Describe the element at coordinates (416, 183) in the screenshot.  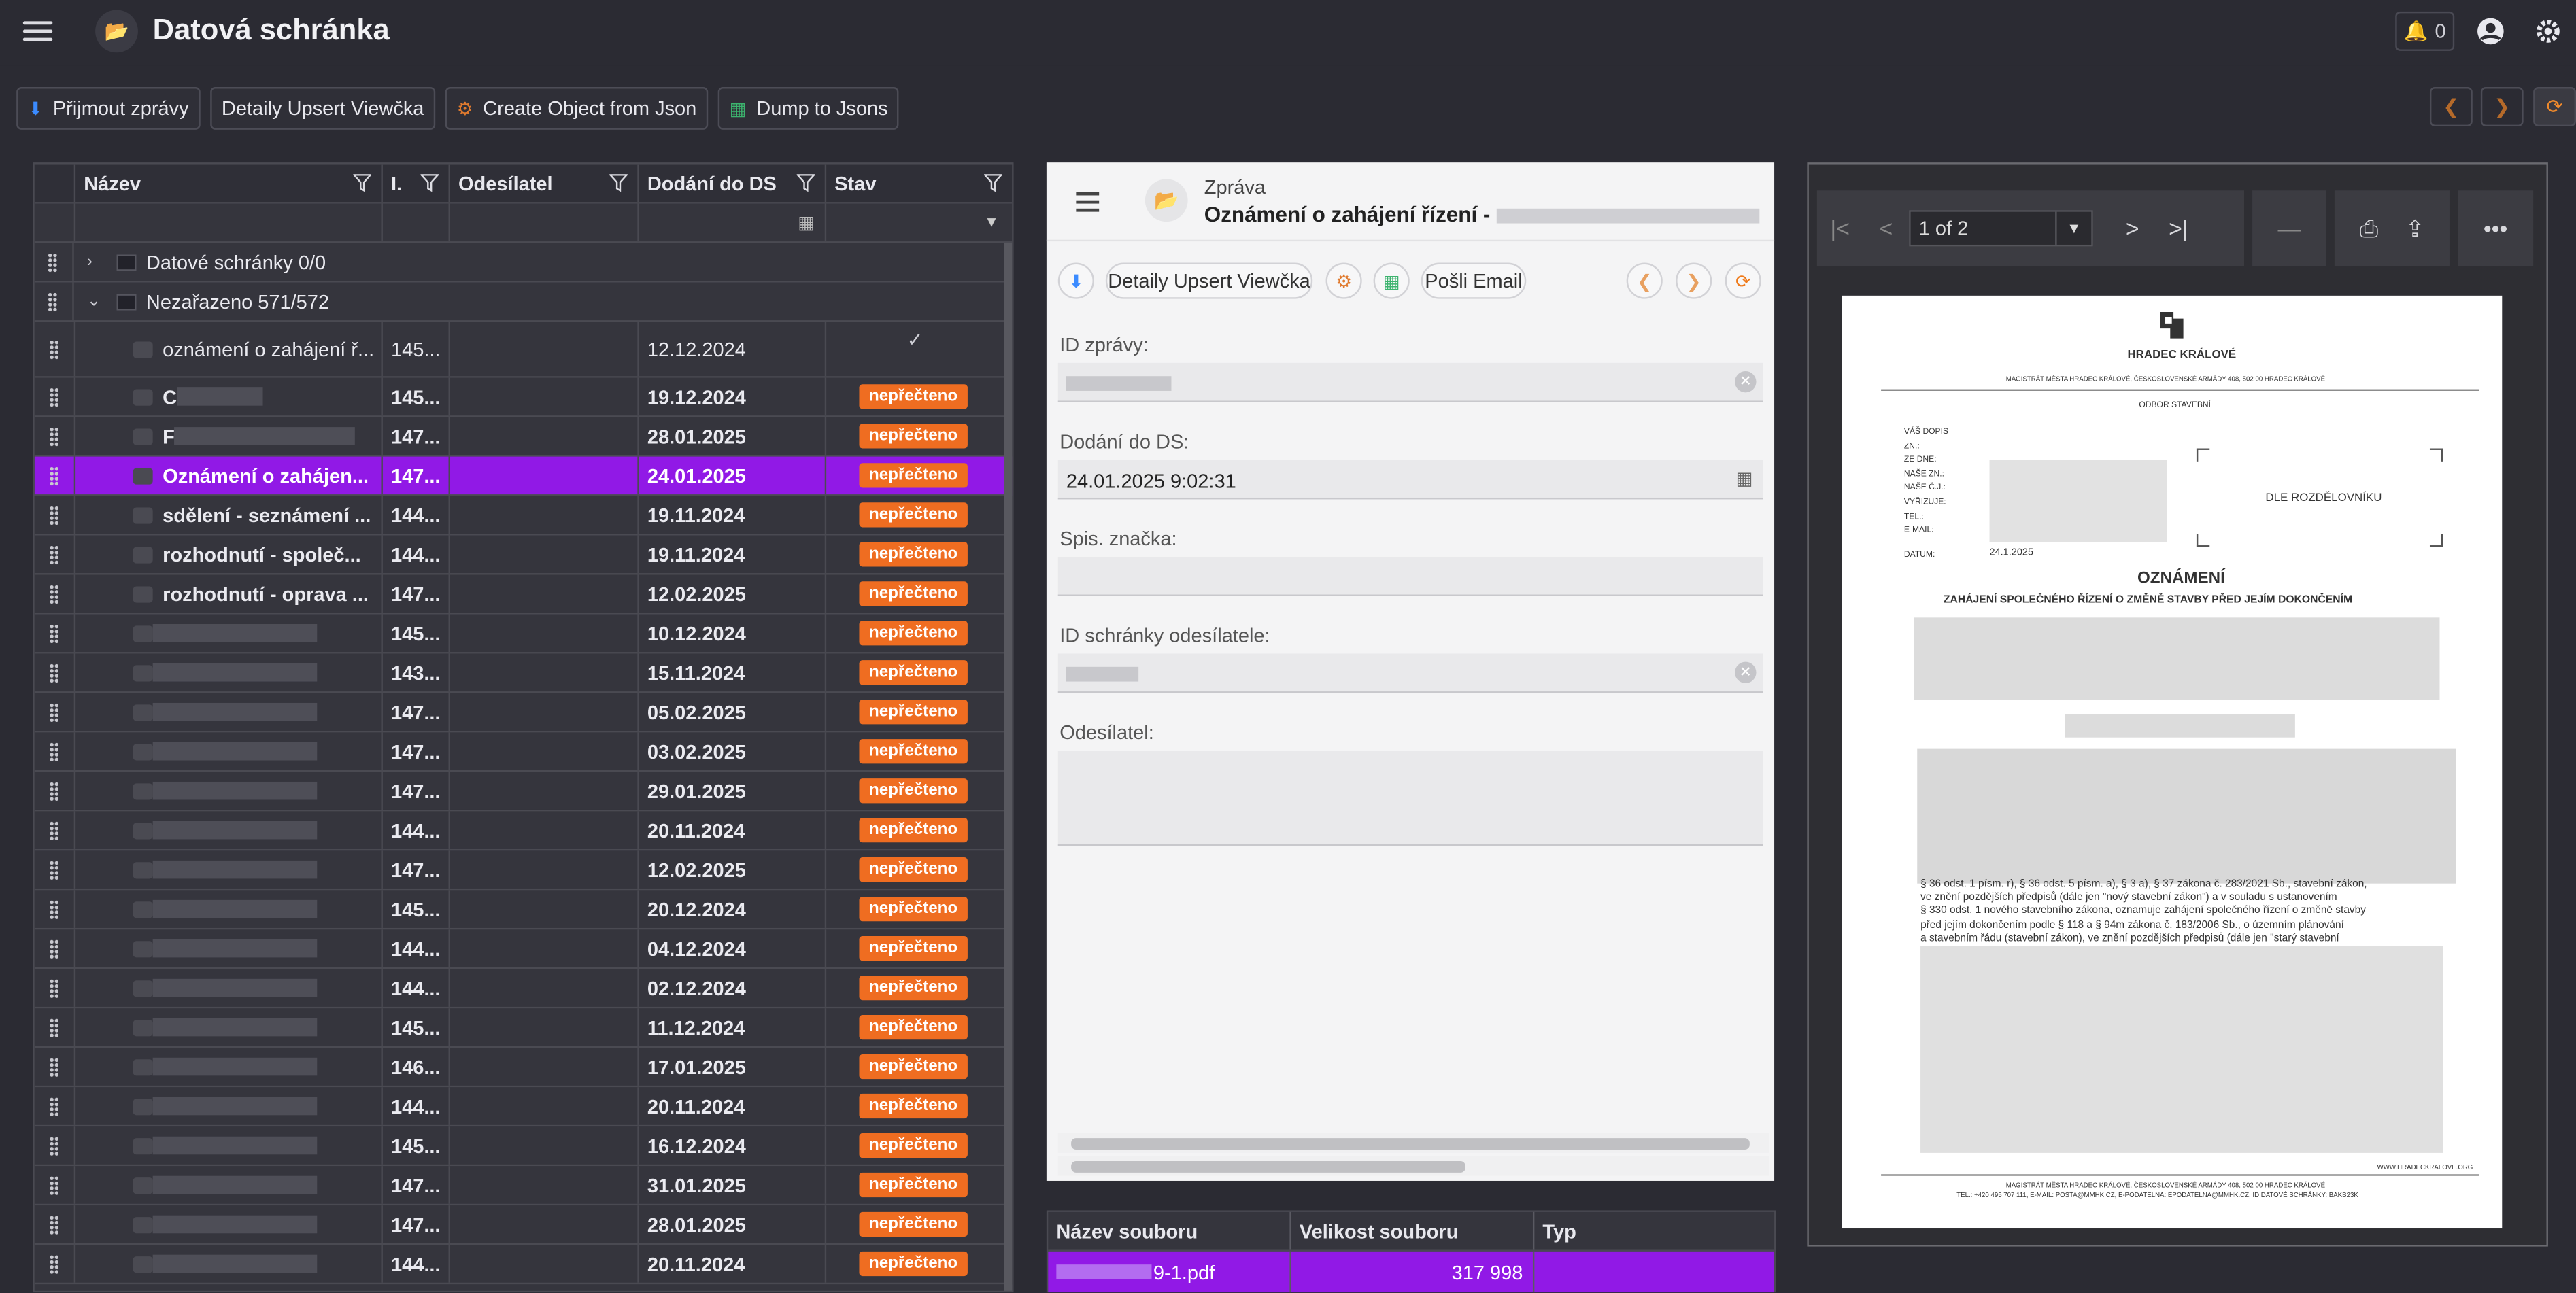
I see `column-header-id: I.` at that location.